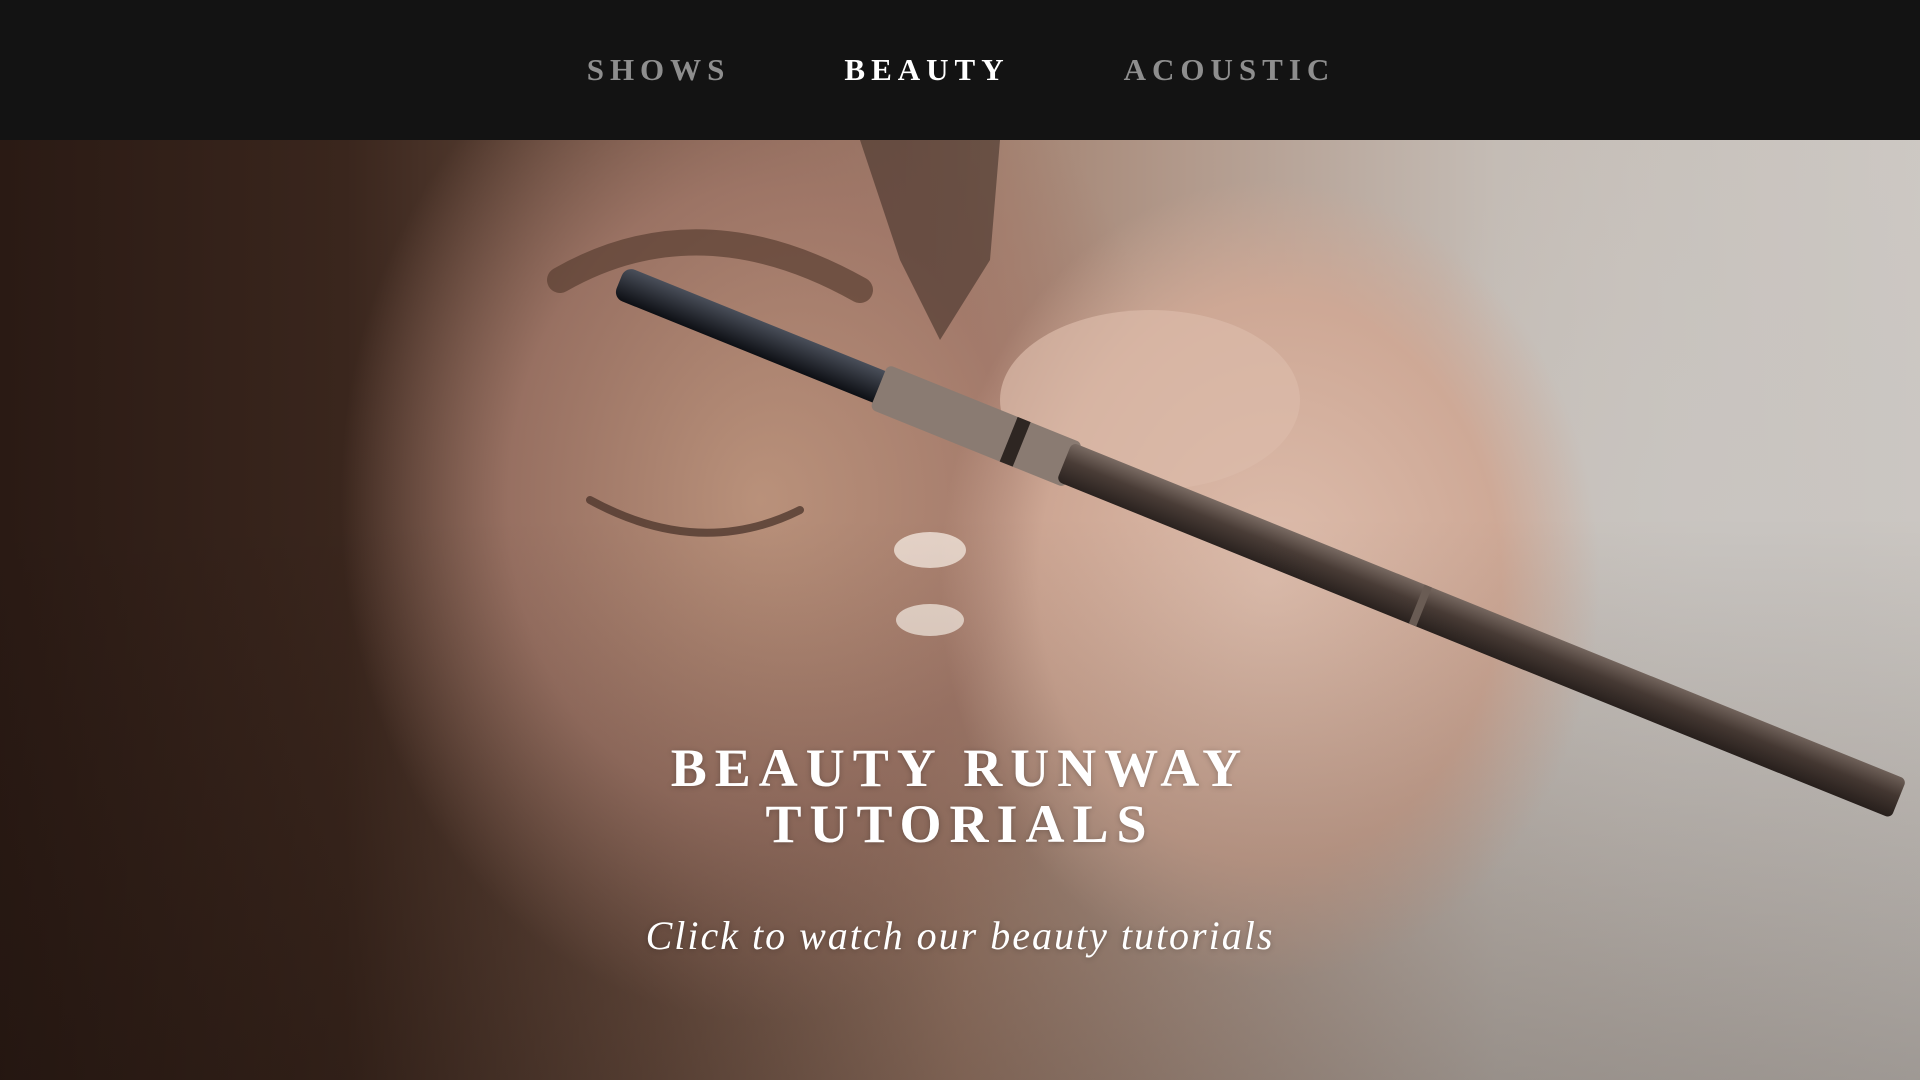 The height and width of the screenshot is (1080, 1920). I want to click on top-navigation: SHOWS BEAUTY ACOUSTIC, so click(960, 70).